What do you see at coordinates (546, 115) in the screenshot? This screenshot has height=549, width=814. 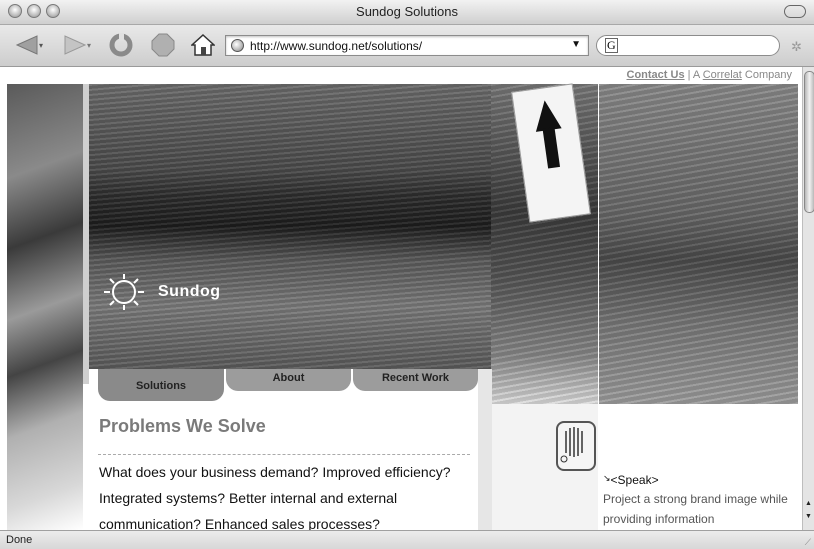 I see `up-arrow-icon` at bounding box center [546, 115].